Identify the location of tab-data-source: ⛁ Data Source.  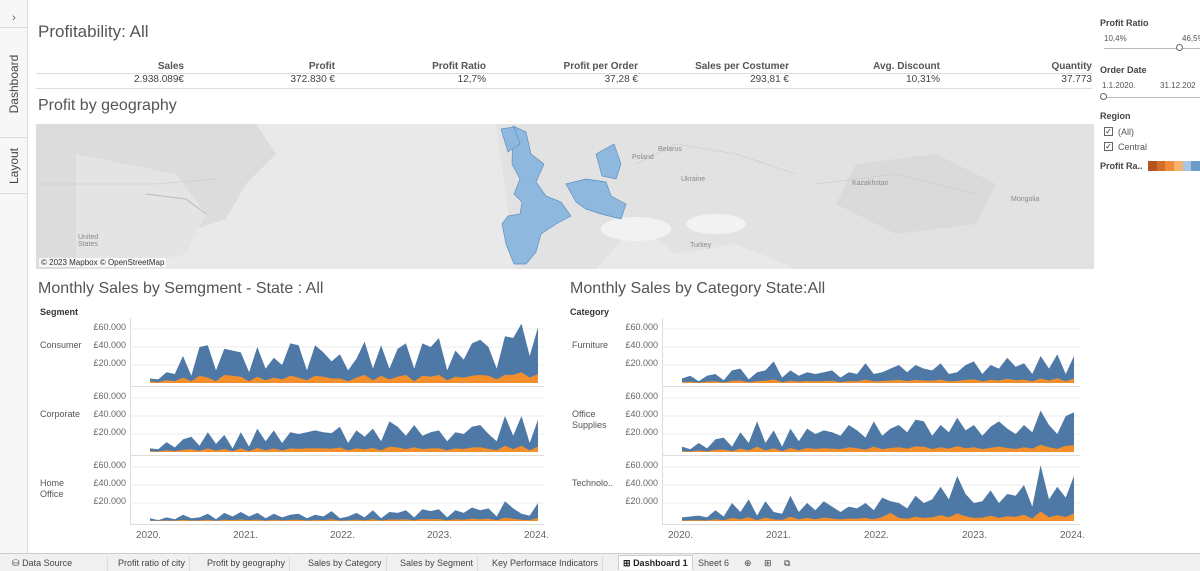
(58, 563).